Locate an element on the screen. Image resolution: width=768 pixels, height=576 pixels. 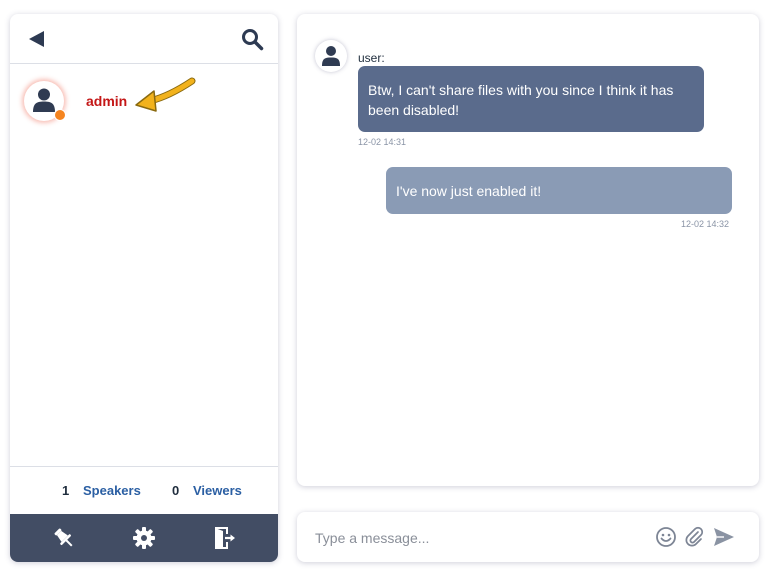
search-button is located at coordinates (252, 39).